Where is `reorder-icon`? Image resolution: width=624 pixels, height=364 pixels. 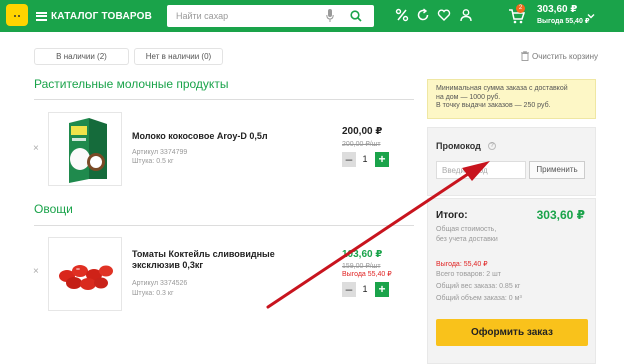 reorder-icon is located at coordinates (423, 15).